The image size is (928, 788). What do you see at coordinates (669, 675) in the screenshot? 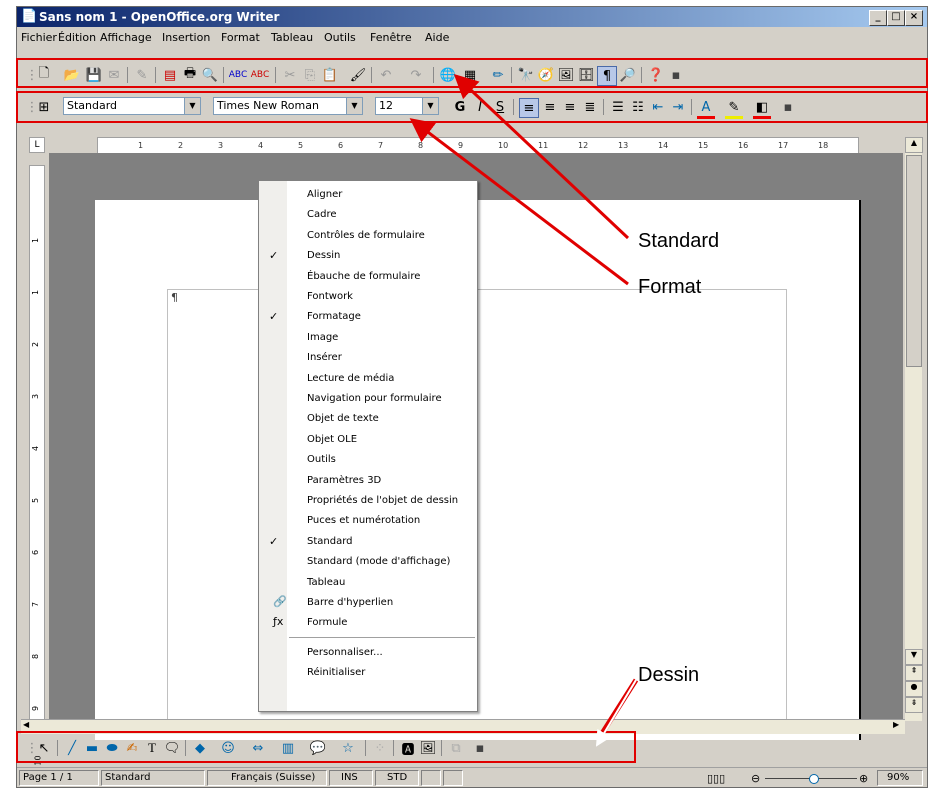
I see `callout-dessin: Dessin` at bounding box center [669, 675].